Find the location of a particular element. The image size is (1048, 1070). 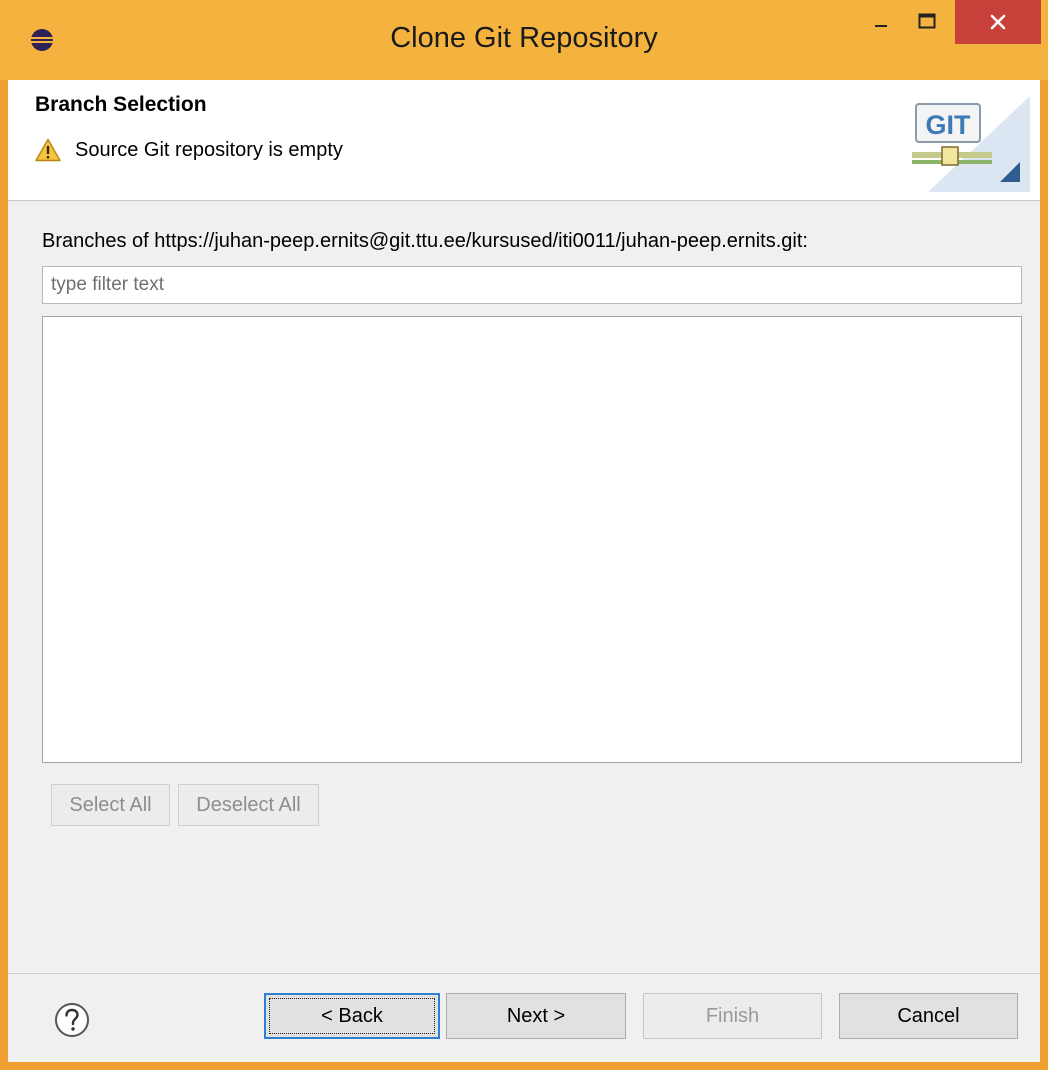

close-button is located at coordinates (998, 22).